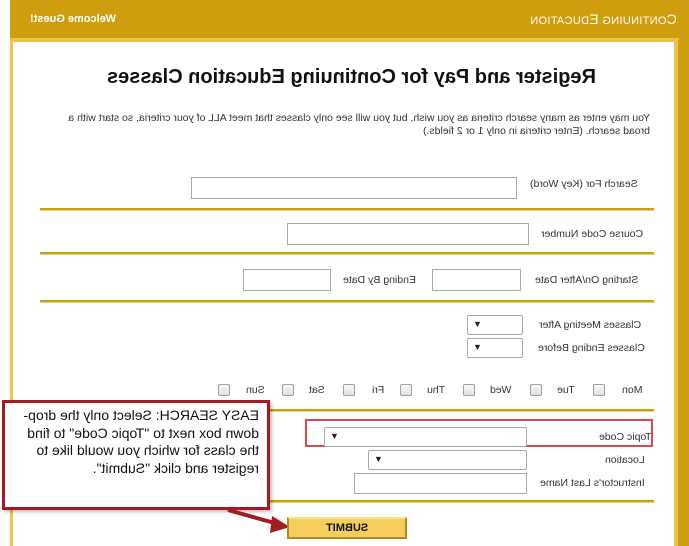 This screenshot has width=689, height=546. Describe the element at coordinates (379, 280) in the screenshot. I see `end-date-label: Ending By Date` at that location.